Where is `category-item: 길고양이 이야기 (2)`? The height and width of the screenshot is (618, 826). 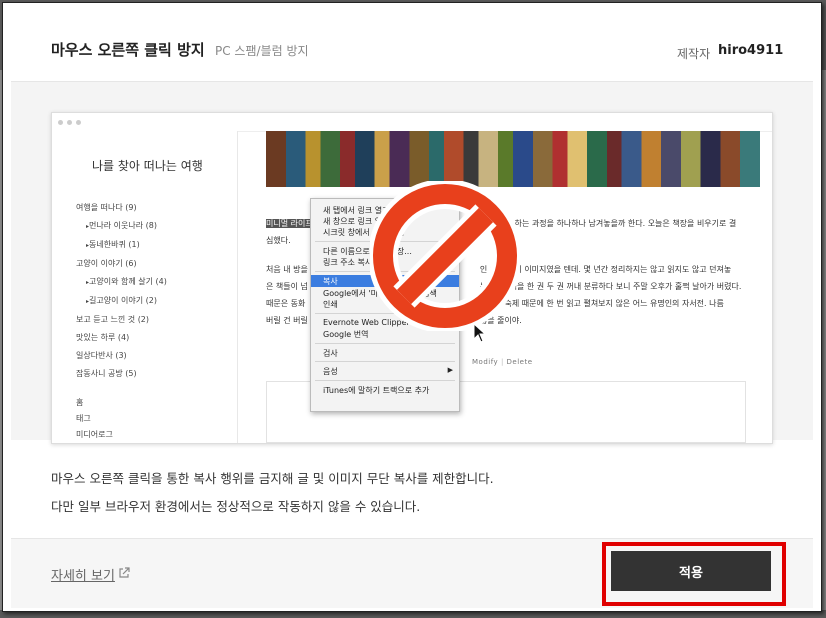 category-item: 길고양이 이야기 (2) is located at coordinates (121, 301).